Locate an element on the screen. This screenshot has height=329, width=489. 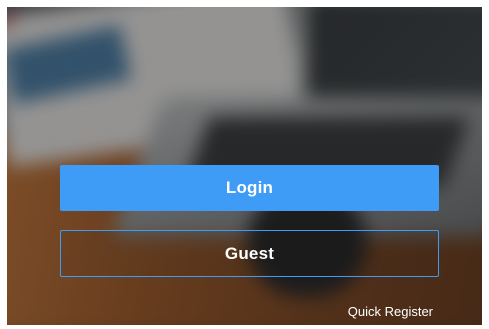
login-button: Login is located at coordinates (249, 188).